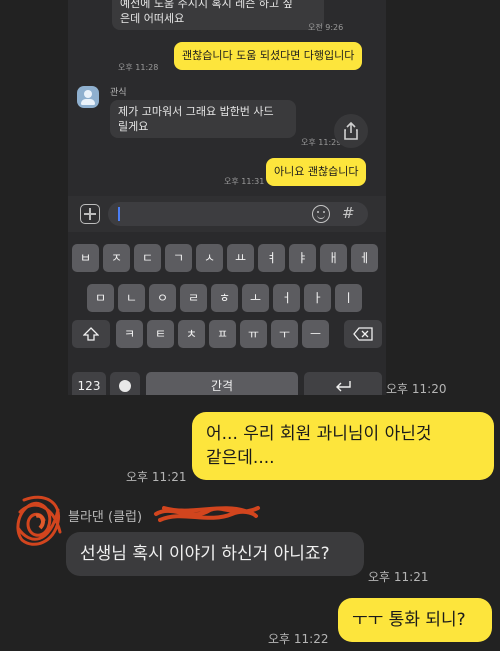 The height and width of the screenshot is (651, 500). I want to click on message-input-bar: #, so click(227, 214).